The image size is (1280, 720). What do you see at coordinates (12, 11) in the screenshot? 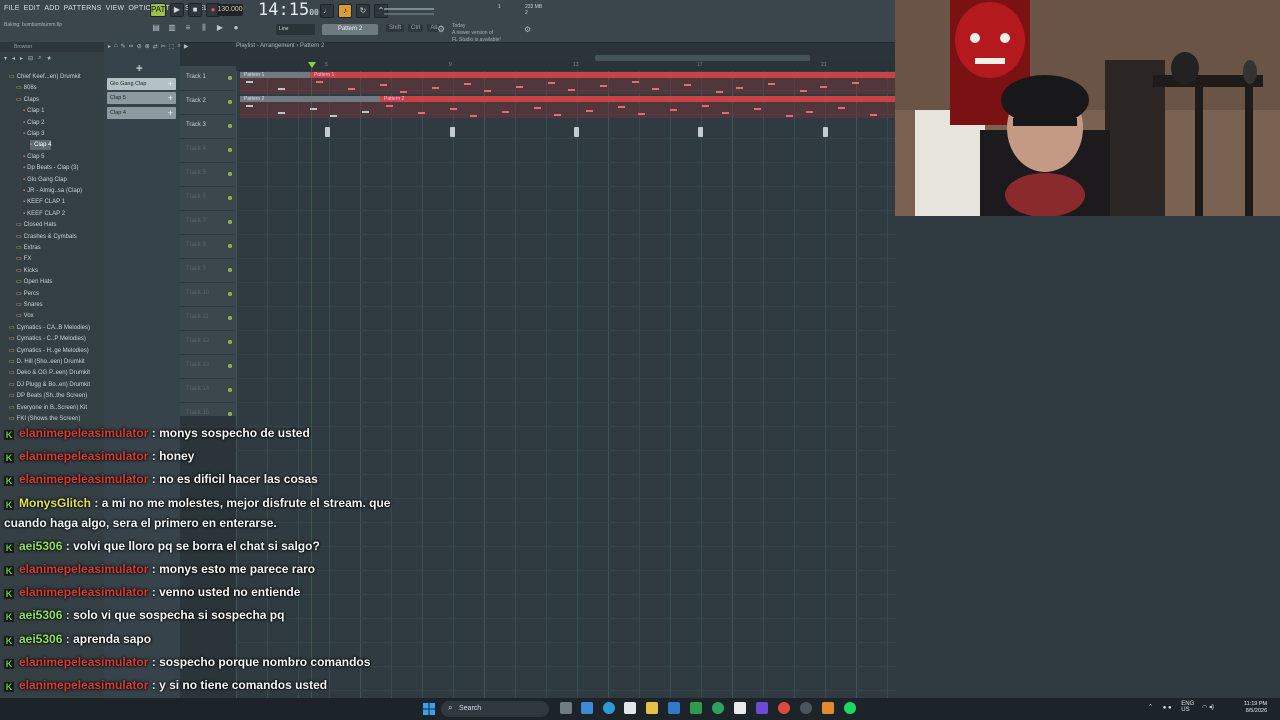
I see `menu-file: FILE` at bounding box center [12, 11].